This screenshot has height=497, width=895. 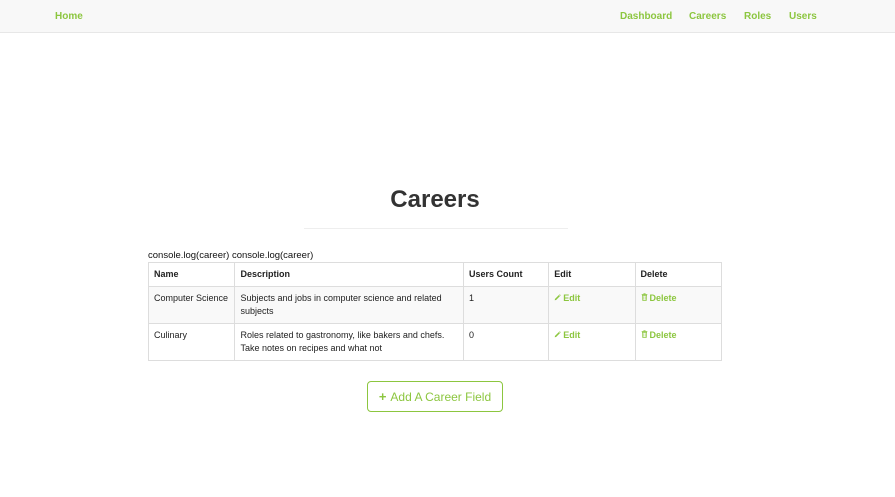 What do you see at coordinates (803, 16) in the screenshot?
I see `nav-users-link: Users` at bounding box center [803, 16].